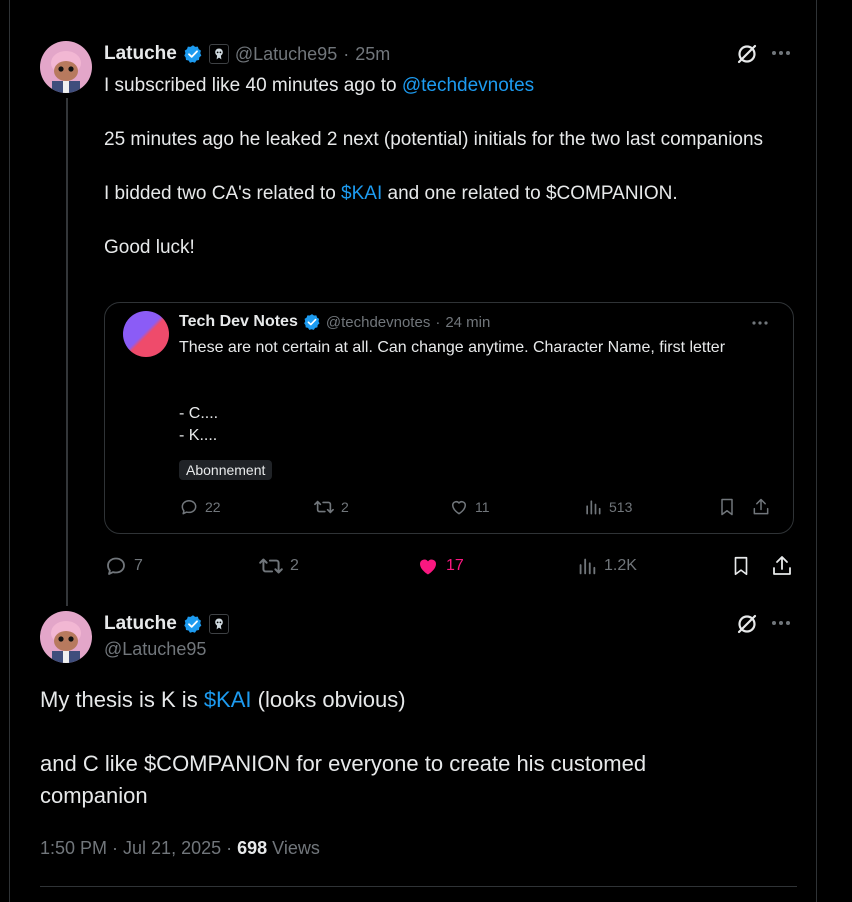 Image resolution: width=852 pixels, height=902 pixels. Describe the element at coordinates (467, 322) in the screenshot. I see `quote-time: 24 min` at that location.